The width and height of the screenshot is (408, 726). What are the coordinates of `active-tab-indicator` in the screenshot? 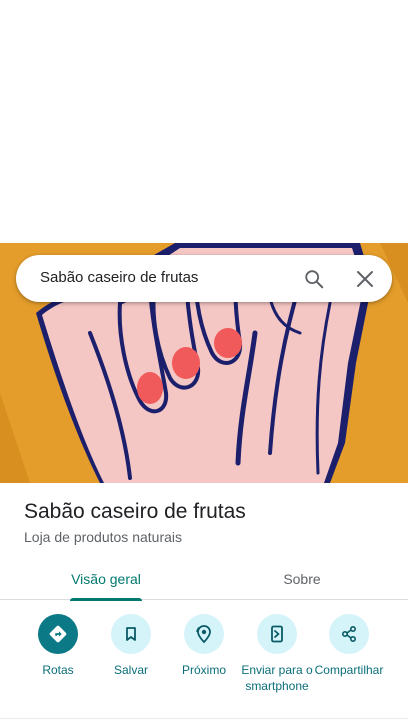 It's located at (106, 599).